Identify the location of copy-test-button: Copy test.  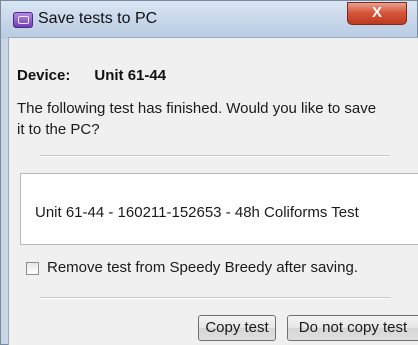
(237, 328).